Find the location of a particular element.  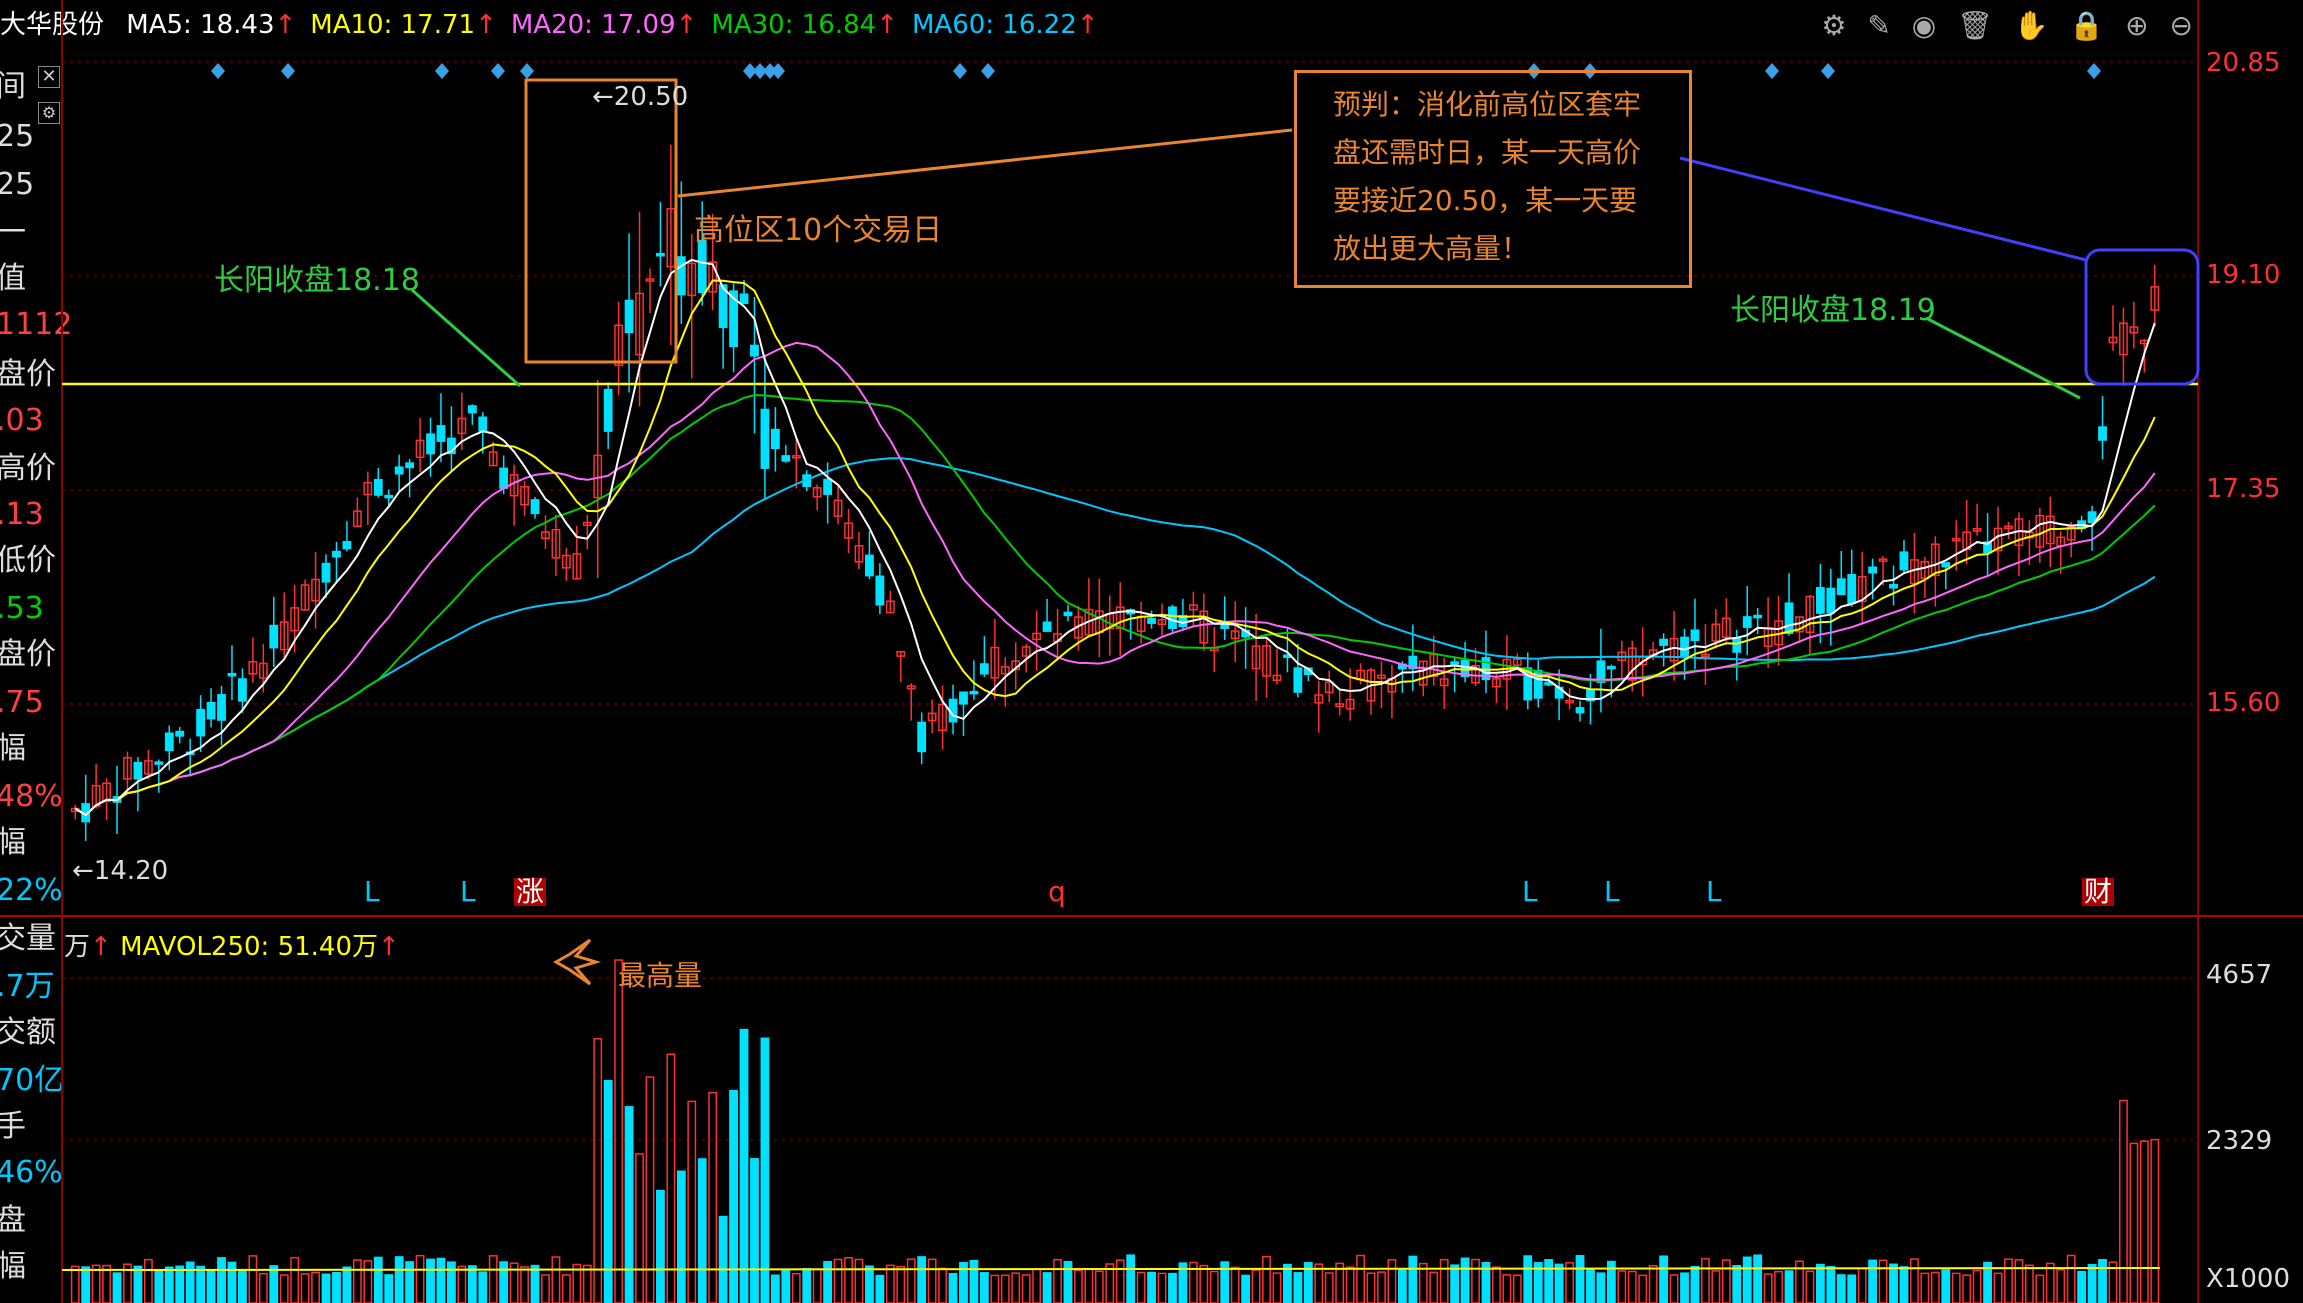

signal-marker: 涨 is located at coordinates (530, 892).